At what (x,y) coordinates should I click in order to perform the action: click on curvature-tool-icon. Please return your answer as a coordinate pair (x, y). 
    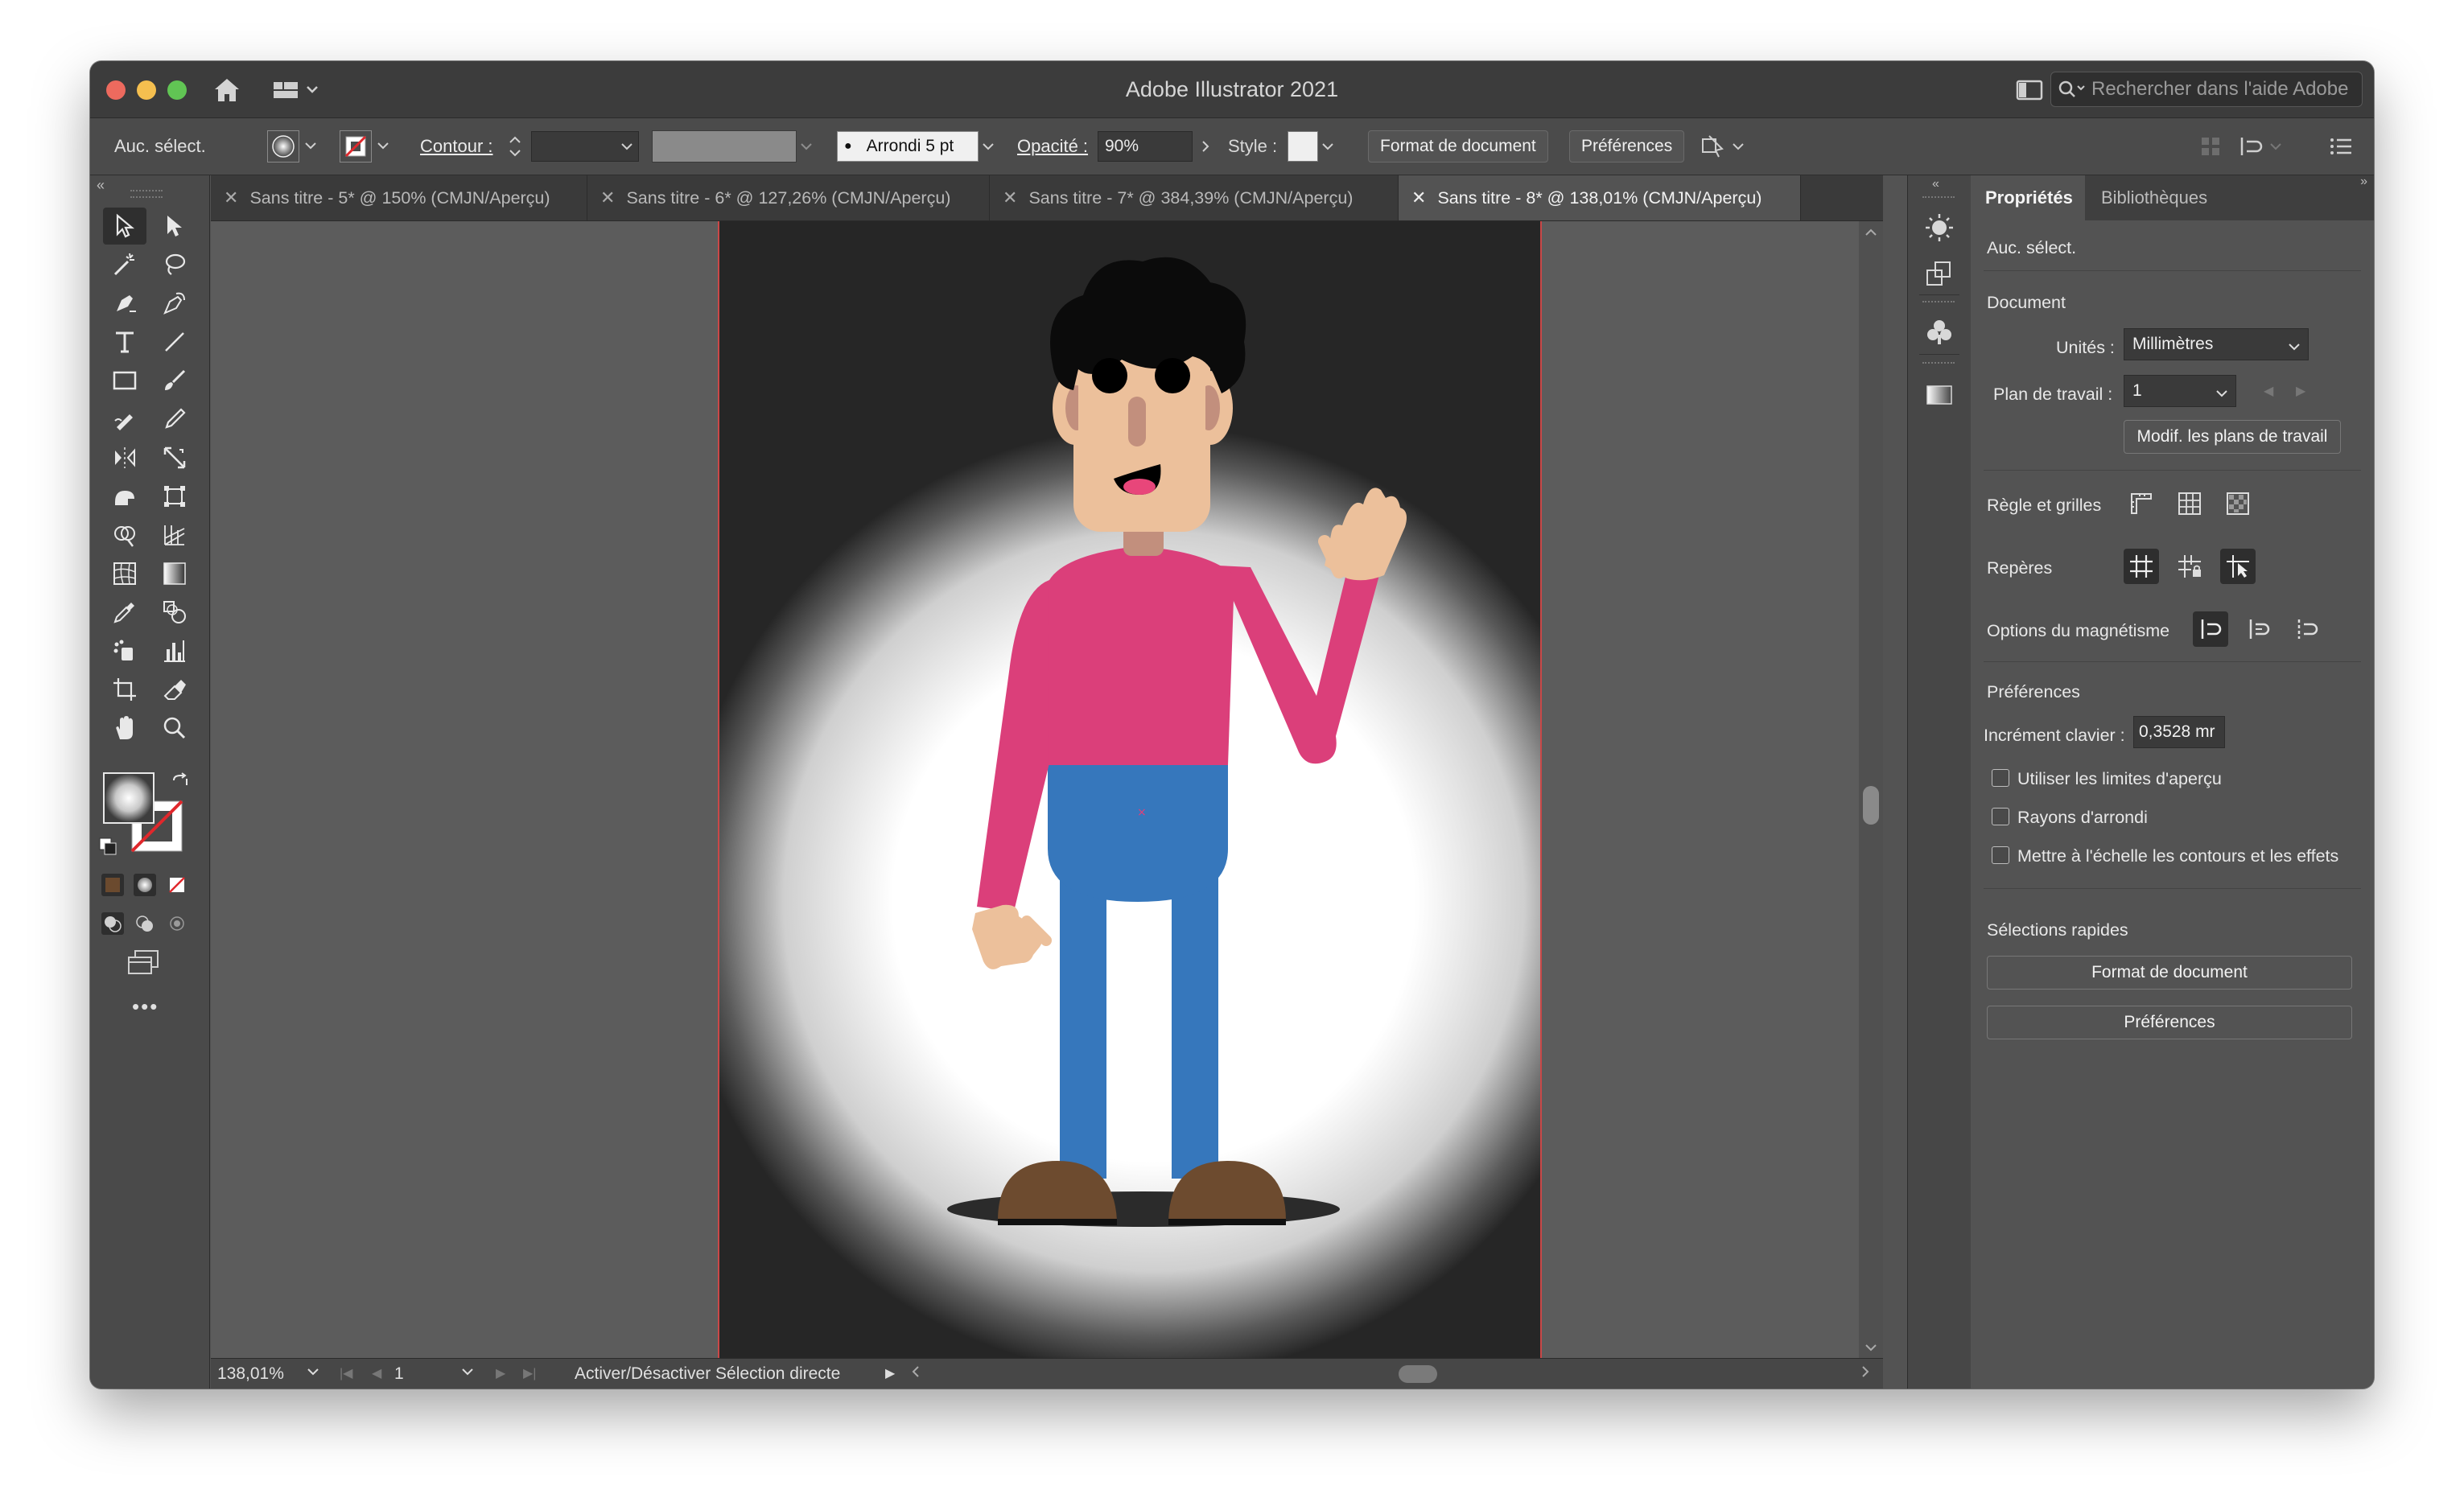
    Looking at the image, I should click on (174, 303).